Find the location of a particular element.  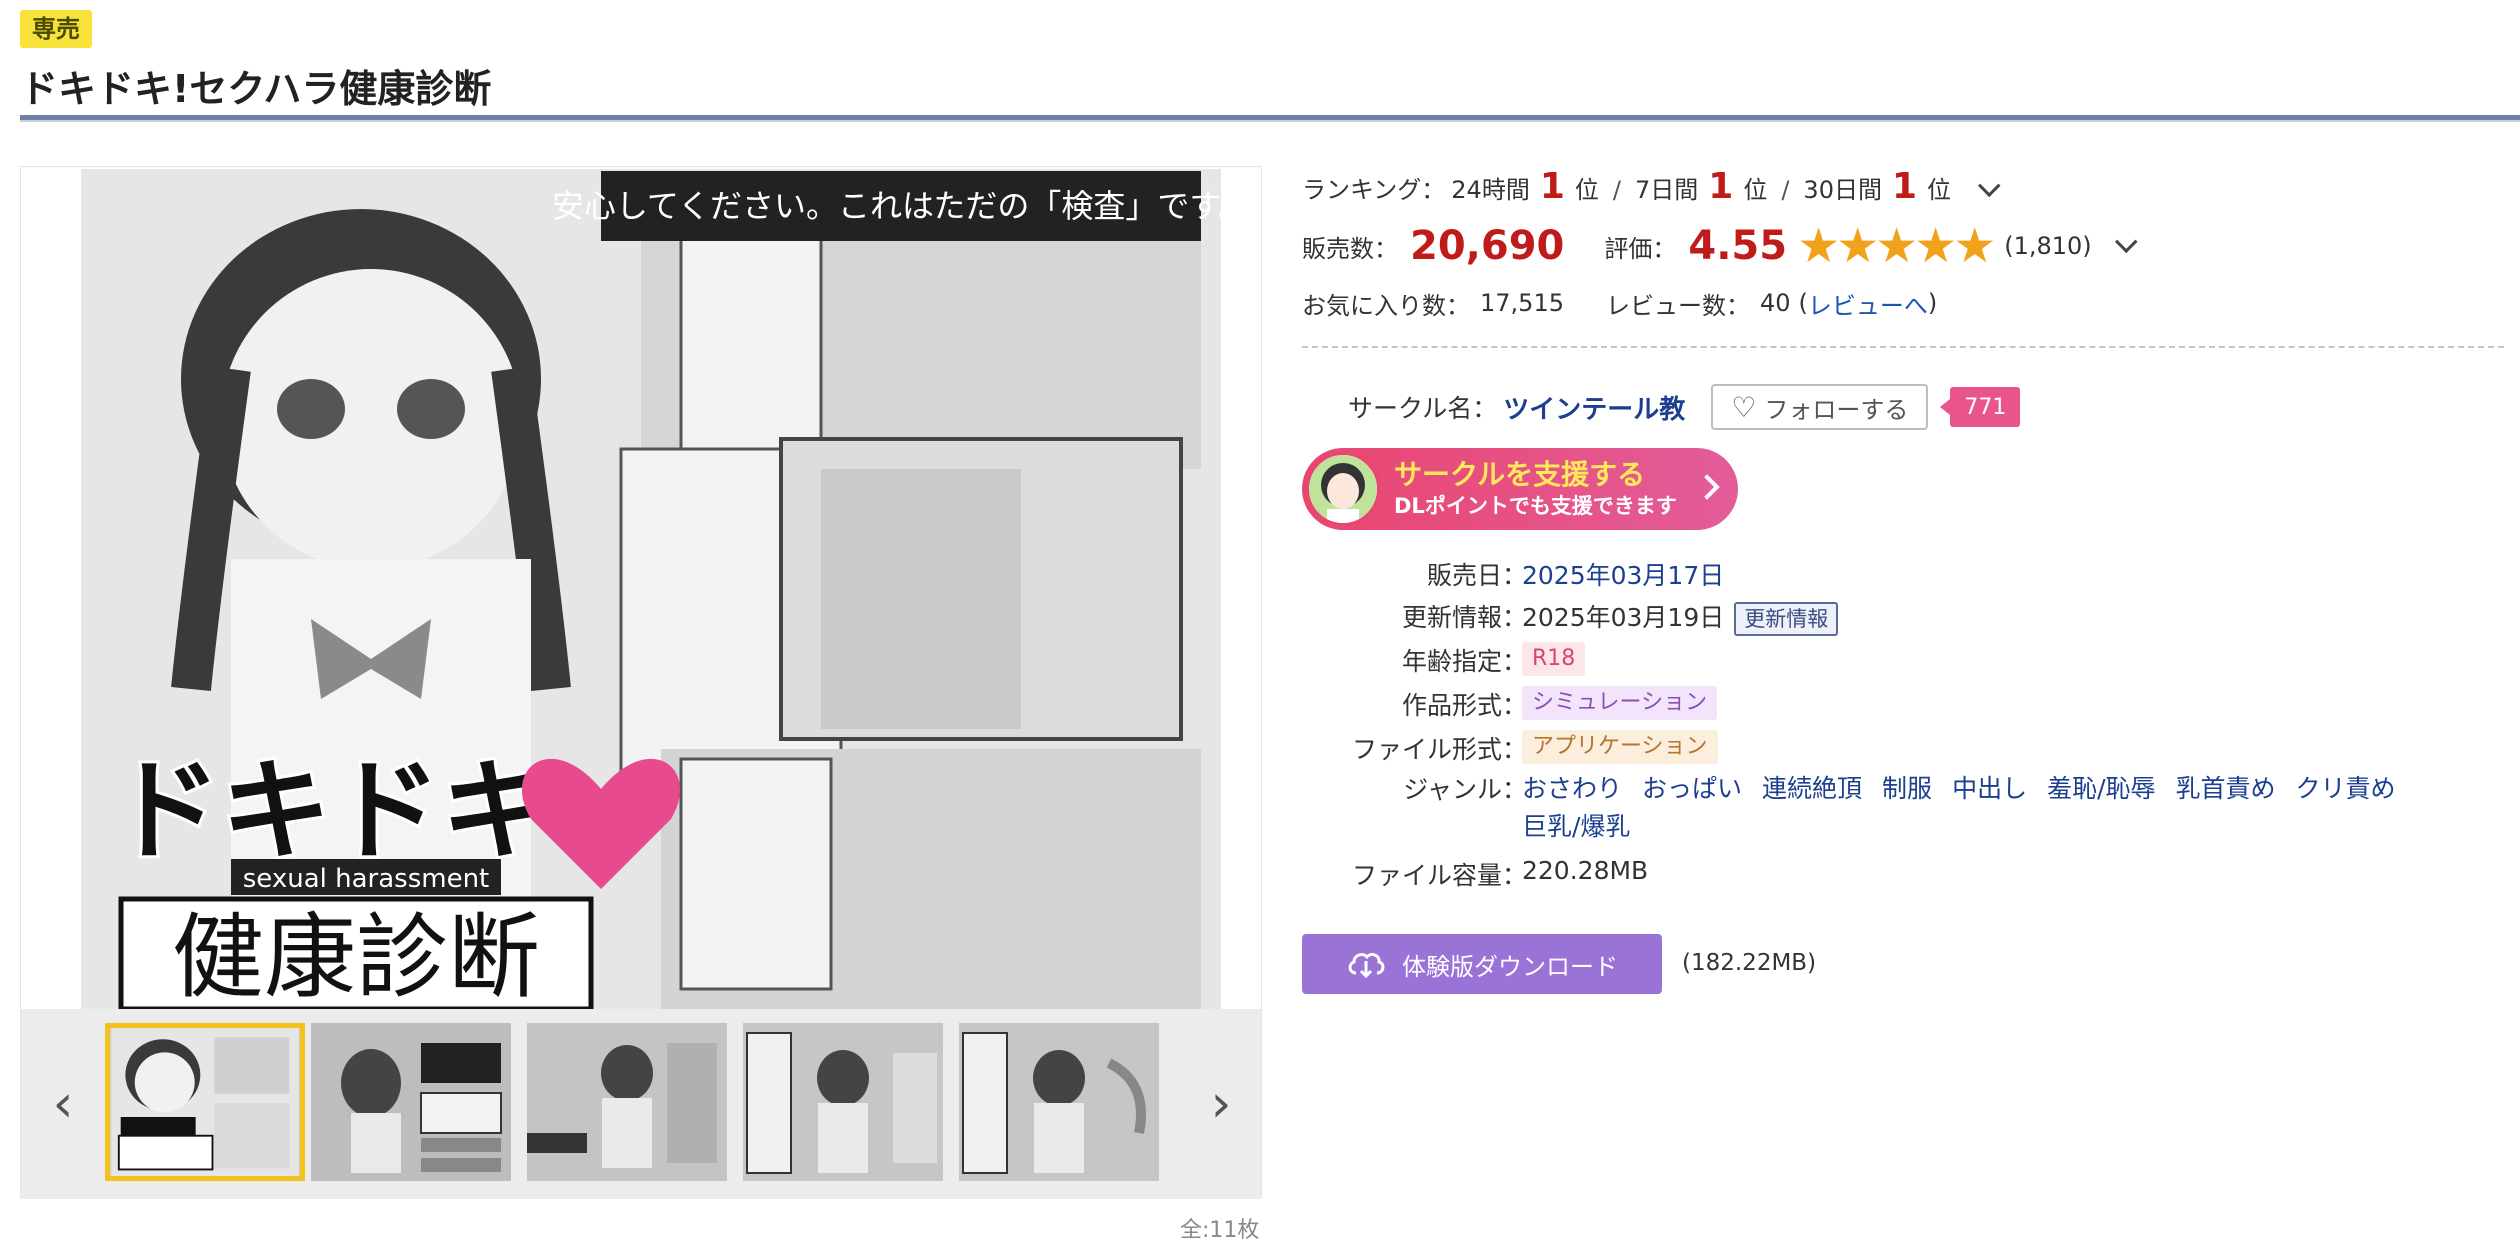

review-open-paren: ( is located at coordinates (1803, 303).